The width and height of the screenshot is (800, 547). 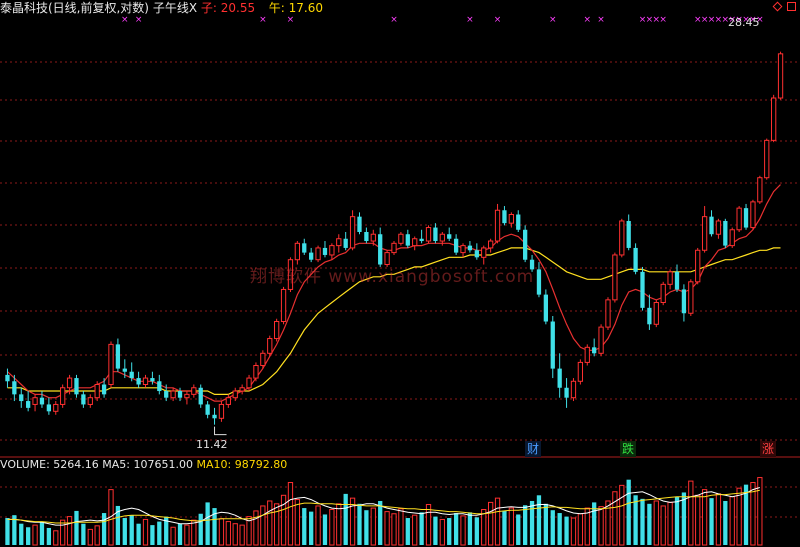 I want to click on ma10-label: MA10:, so click(x=214, y=464).